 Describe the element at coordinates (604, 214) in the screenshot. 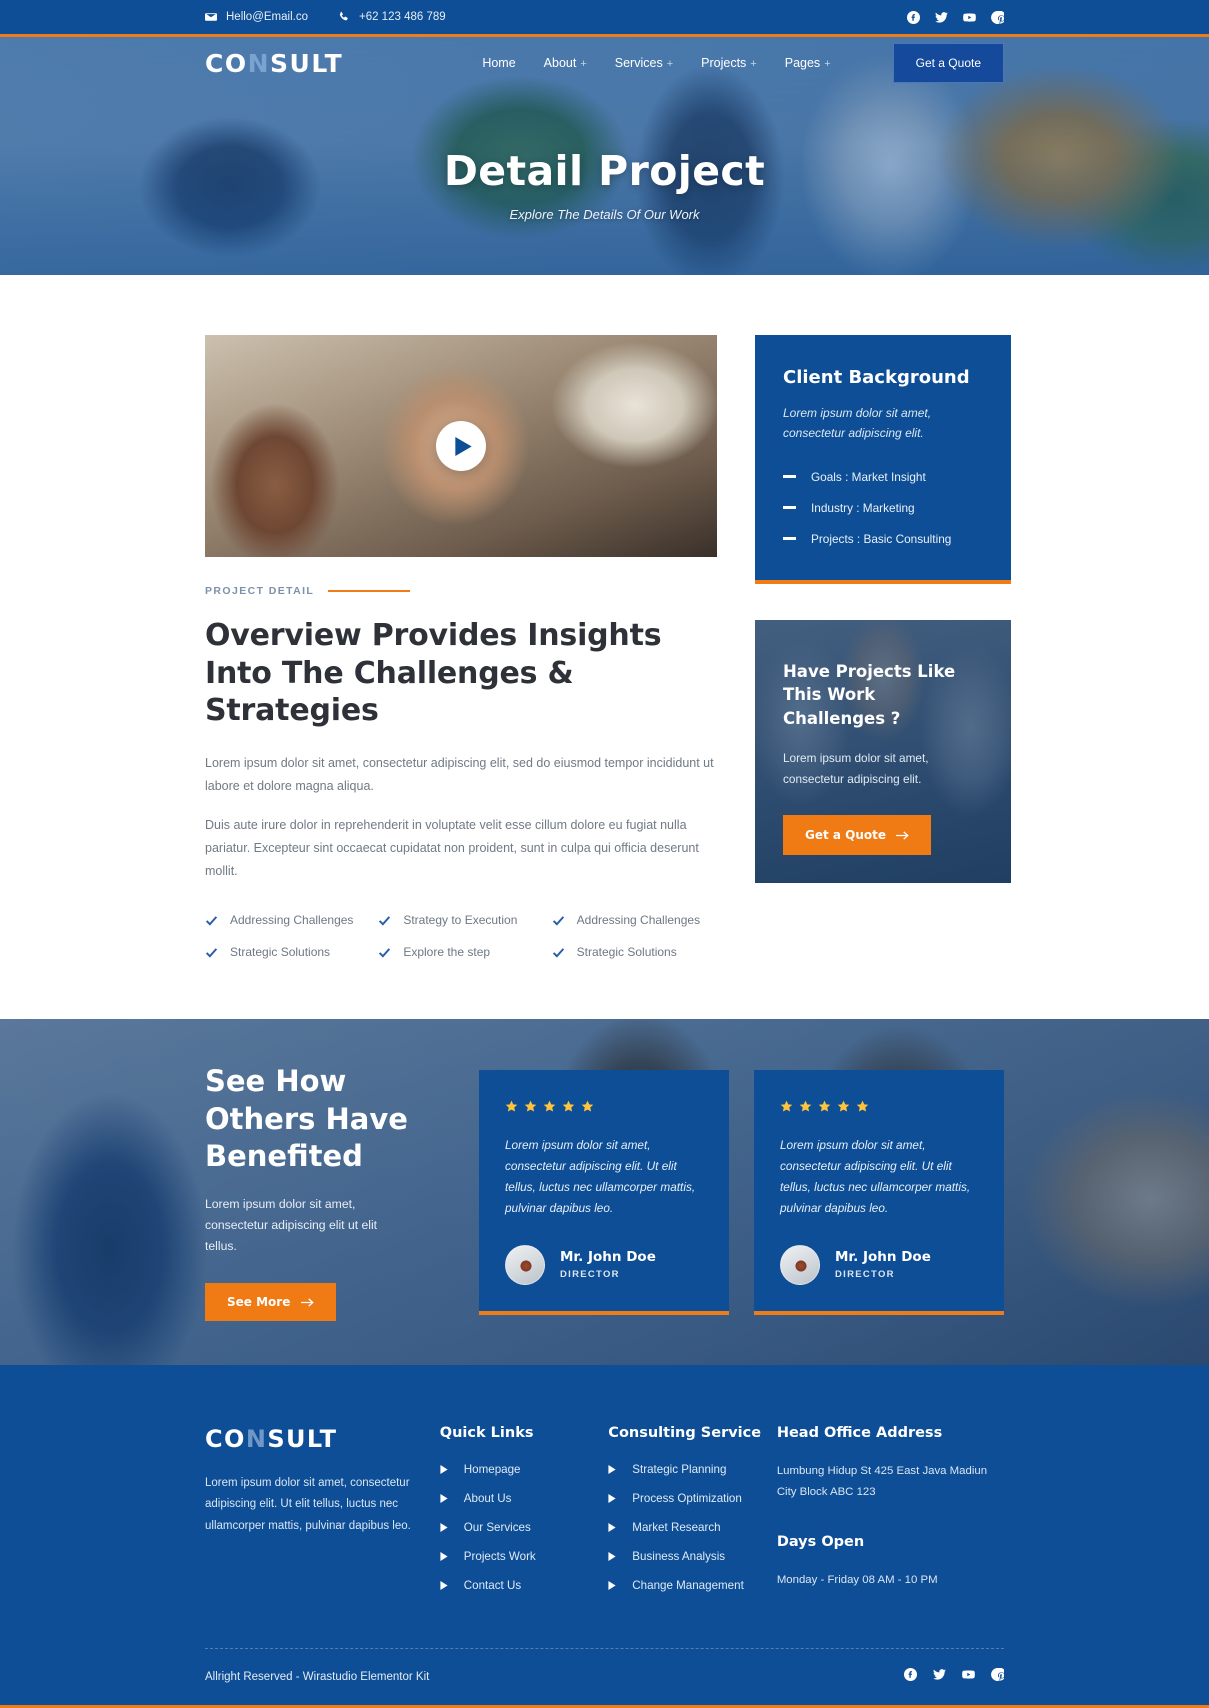

I see `page-subtitle: Explore The Details Of Our Work` at that location.